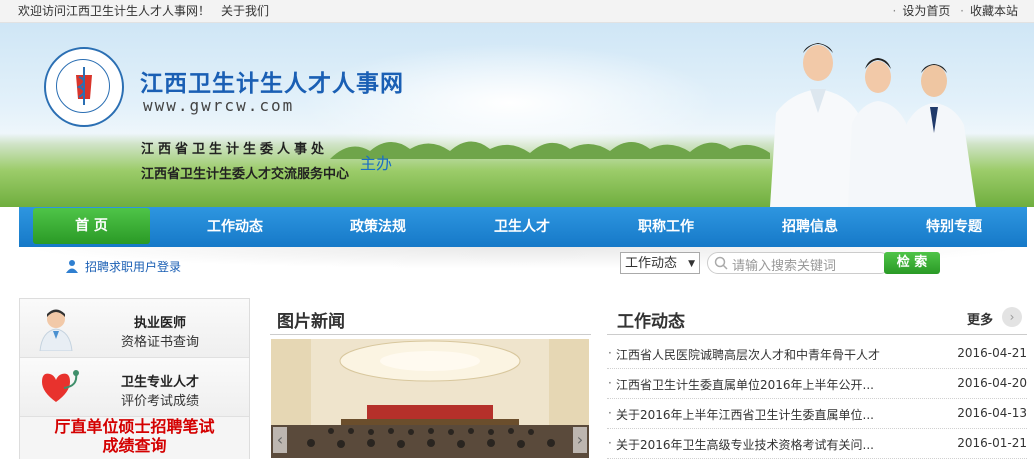 The height and width of the screenshot is (459, 1034). What do you see at coordinates (235, 149) in the screenshot?
I see `organizer-1: 江西省卫生计生委人事处` at bounding box center [235, 149].